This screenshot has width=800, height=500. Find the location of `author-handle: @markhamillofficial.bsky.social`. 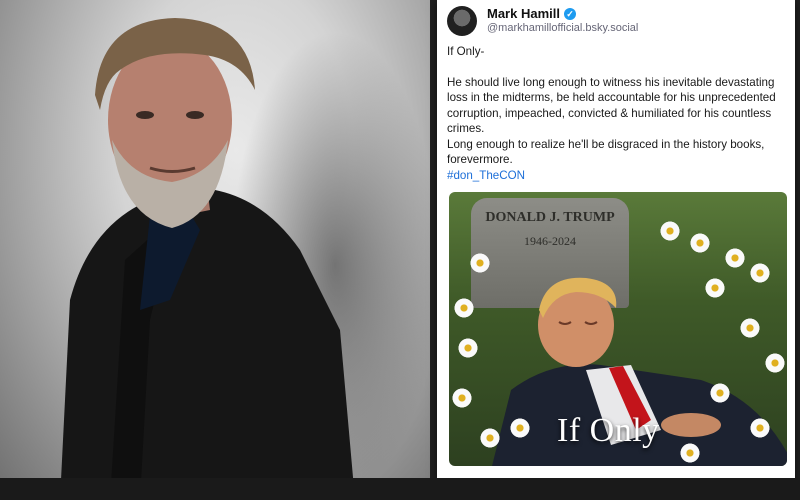

author-handle: @markhamillofficial.bsky.social is located at coordinates (562, 28).